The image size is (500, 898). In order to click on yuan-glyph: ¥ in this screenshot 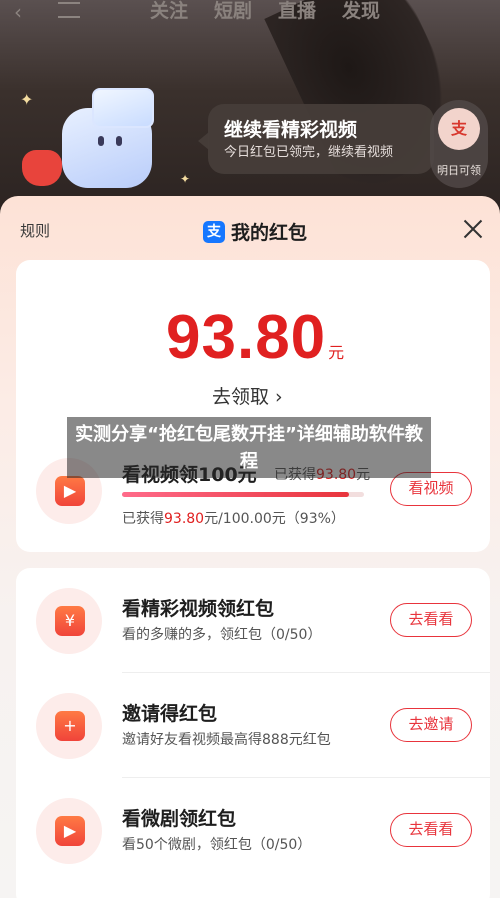, I will do `click(70, 621)`.